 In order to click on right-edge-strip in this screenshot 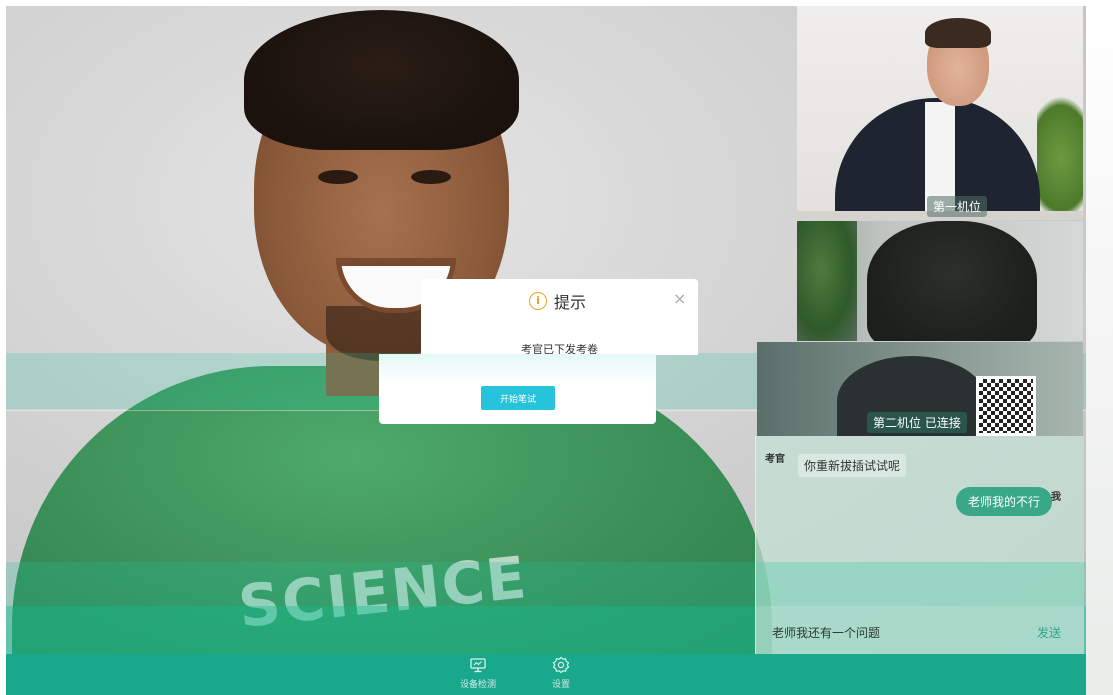, I will do `click(1099, 350)`.